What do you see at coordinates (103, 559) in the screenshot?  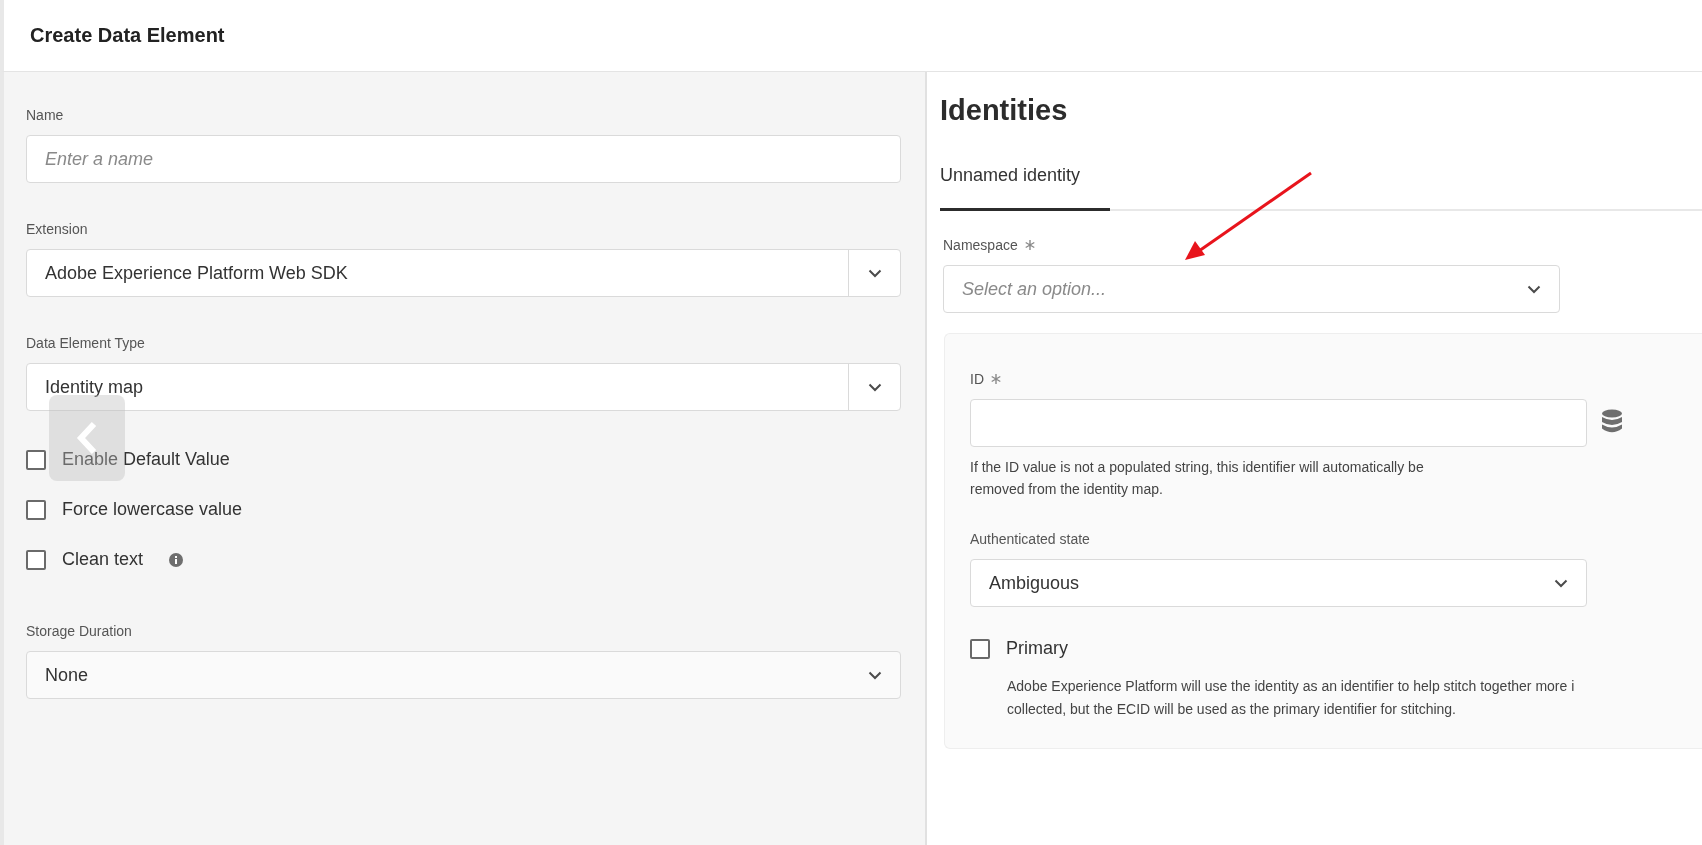 I see `checkbox-label: Clean text` at bounding box center [103, 559].